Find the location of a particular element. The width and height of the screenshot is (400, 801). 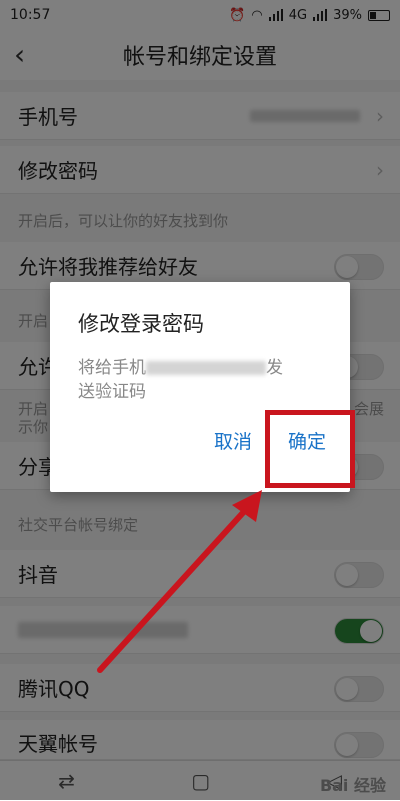

annotation-arrow is located at coordinates (179, 581).